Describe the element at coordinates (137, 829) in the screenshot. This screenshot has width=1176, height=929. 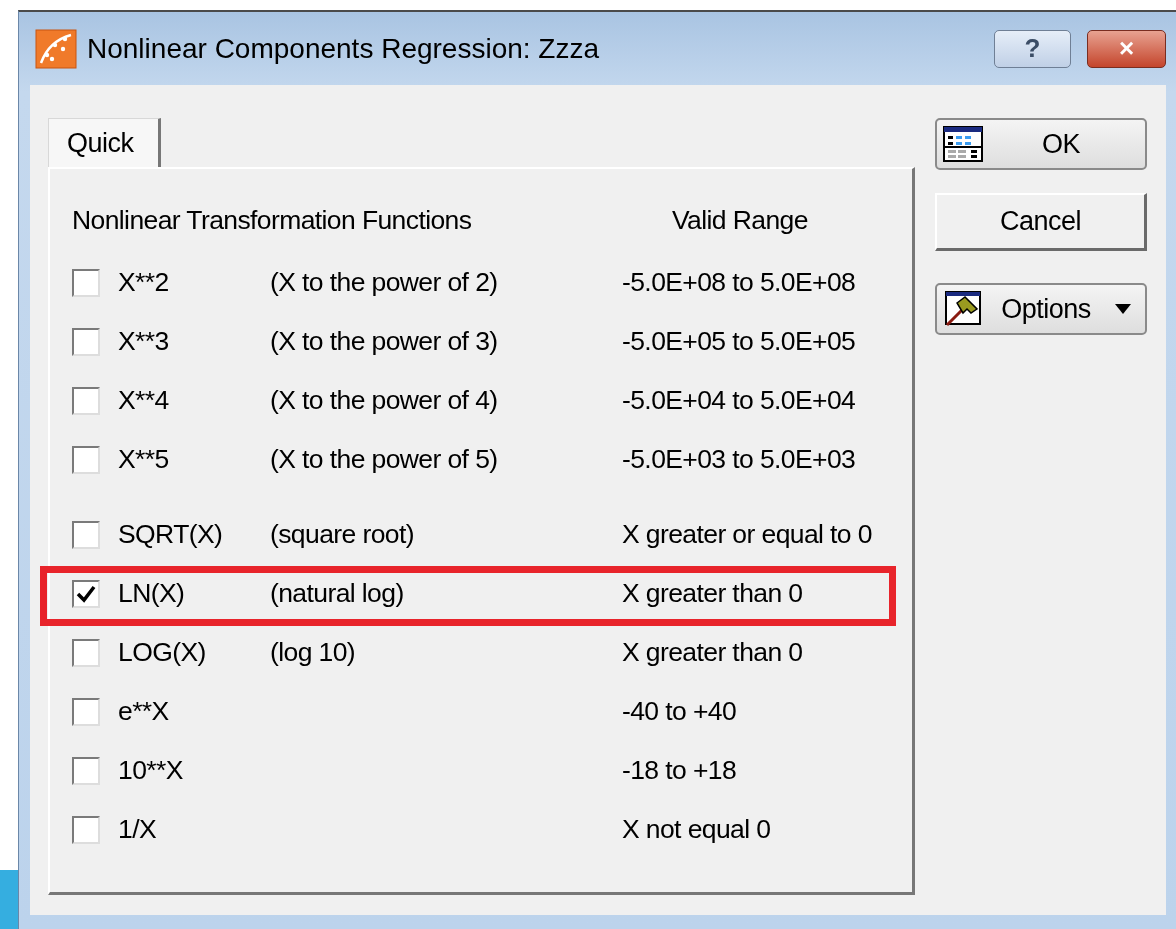
I see `function-label: 1/X` at that location.